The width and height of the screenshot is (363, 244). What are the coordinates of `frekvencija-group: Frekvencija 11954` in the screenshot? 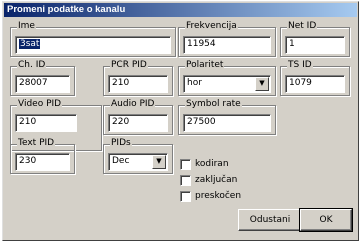 It's located at (227, 39).